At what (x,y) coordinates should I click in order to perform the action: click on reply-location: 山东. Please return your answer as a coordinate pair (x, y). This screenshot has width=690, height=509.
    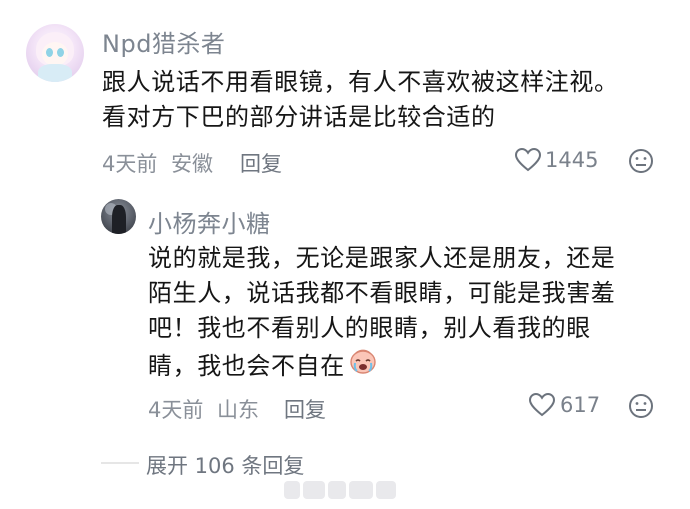
    Looking at the image, I should click on (238, 410).